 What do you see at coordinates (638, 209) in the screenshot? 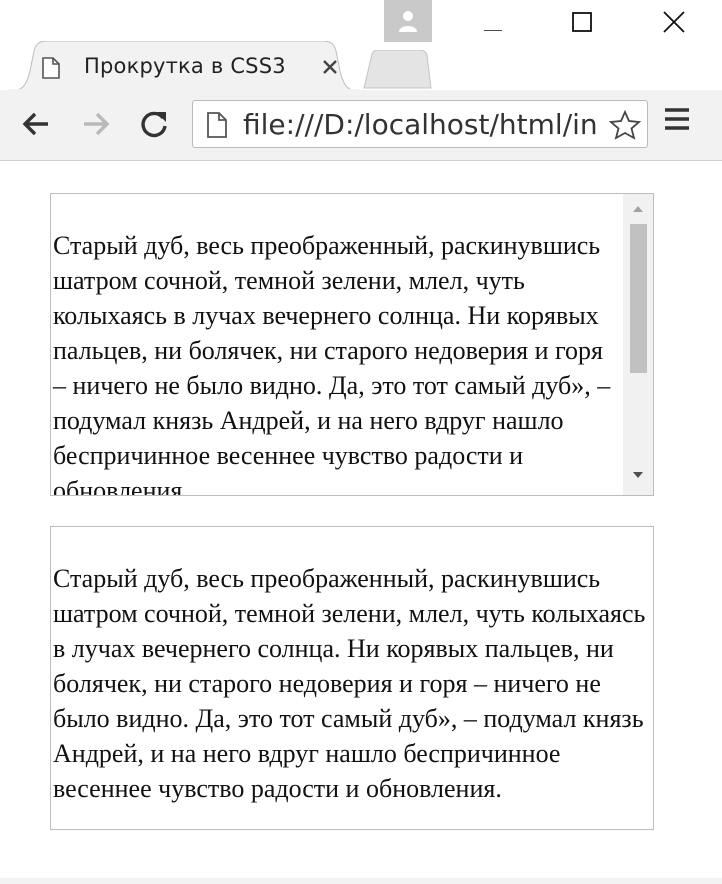
I see `scroll-up-icon` at bounding box center [638, 209].